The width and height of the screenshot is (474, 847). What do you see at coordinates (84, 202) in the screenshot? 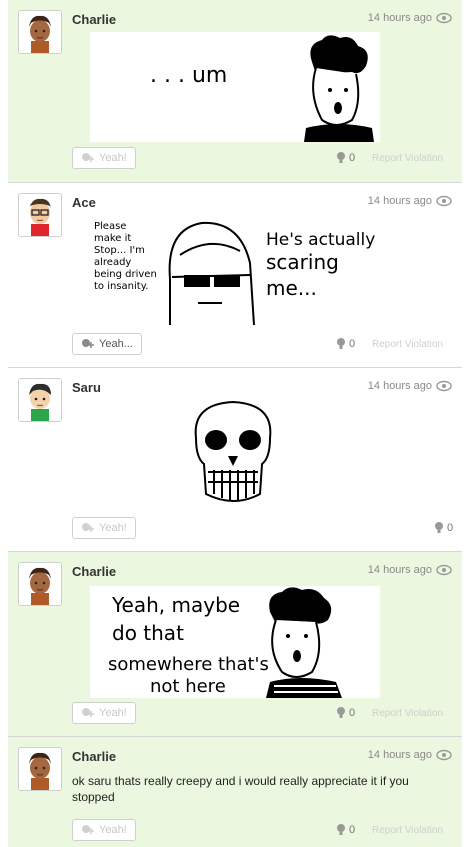
I see `author-name: Ace` at bounding box center [84, 202].